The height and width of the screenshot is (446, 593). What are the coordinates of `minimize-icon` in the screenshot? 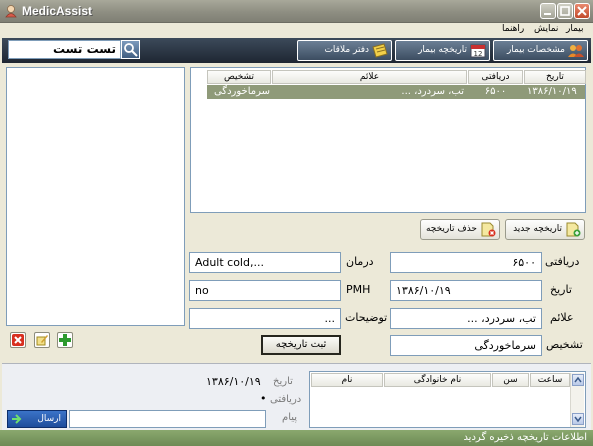 It's located at (547, 14).